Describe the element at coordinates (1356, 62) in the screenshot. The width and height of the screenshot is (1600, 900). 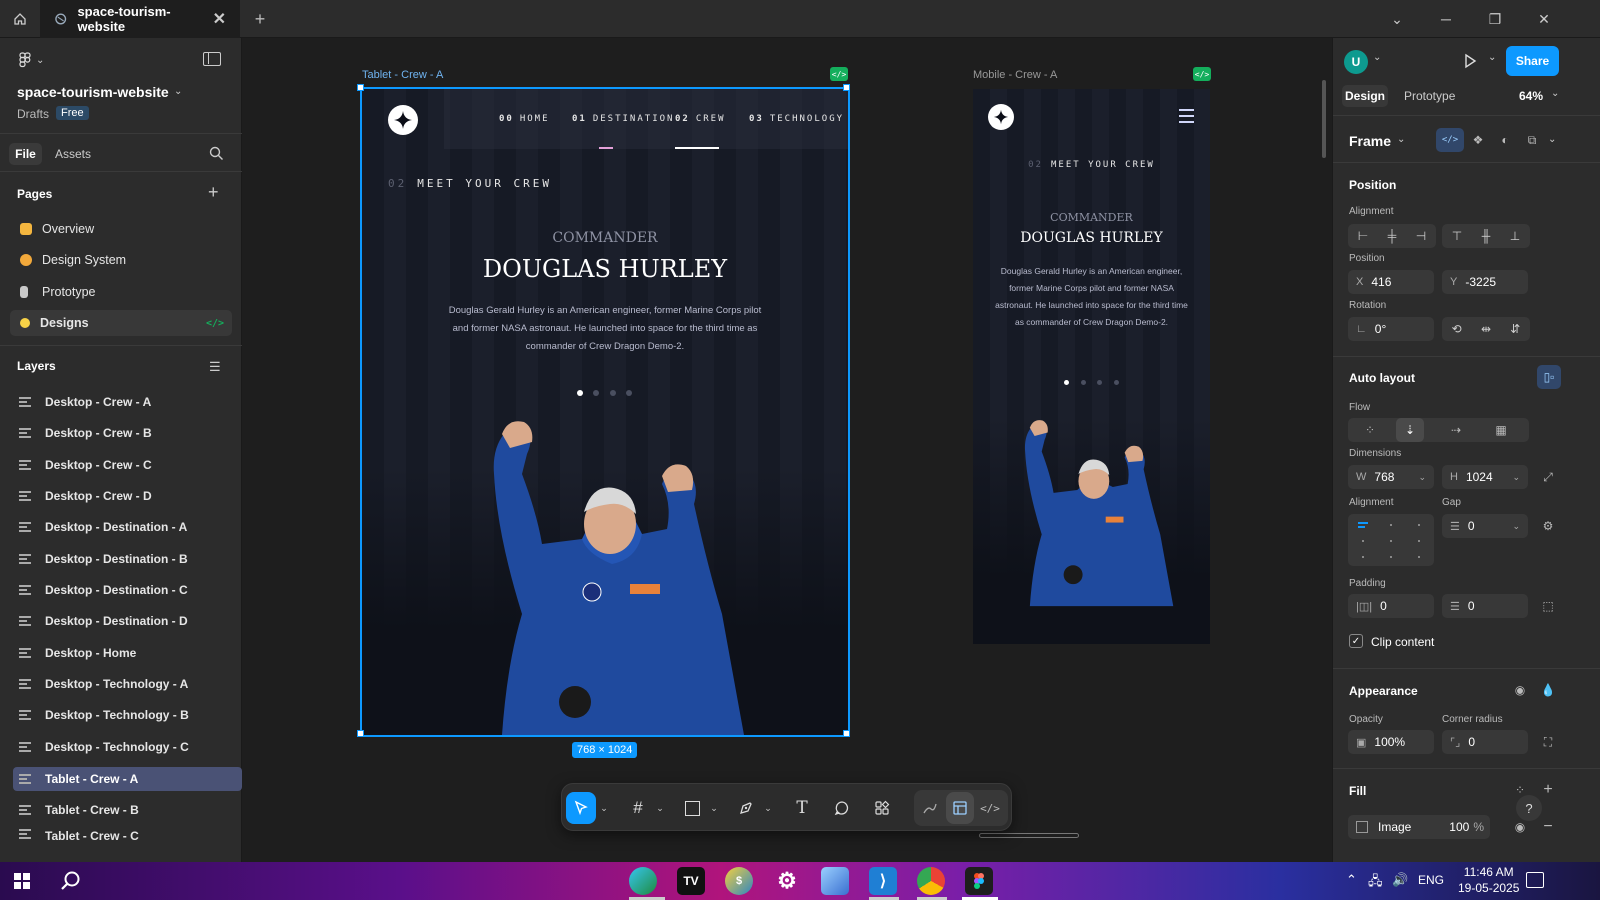
I see `avatar: U` at that location.